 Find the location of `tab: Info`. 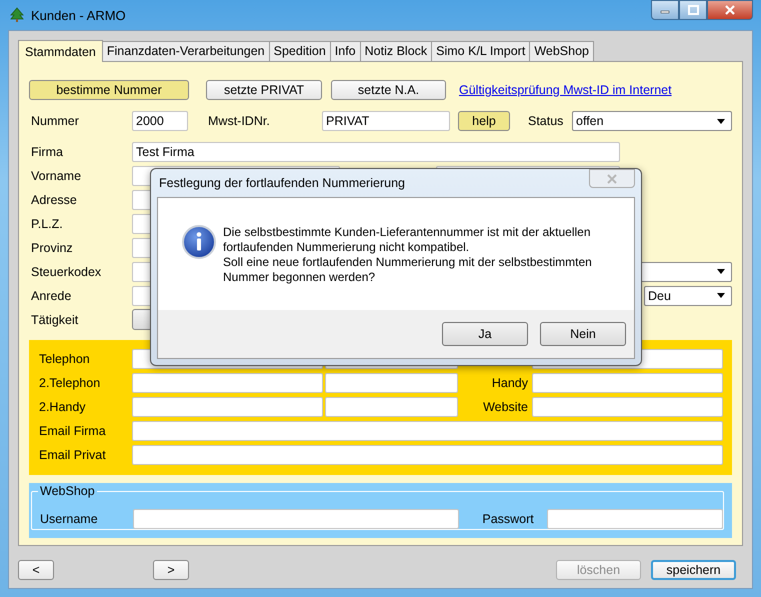

tab: Info is located at coordinates (345, 51).